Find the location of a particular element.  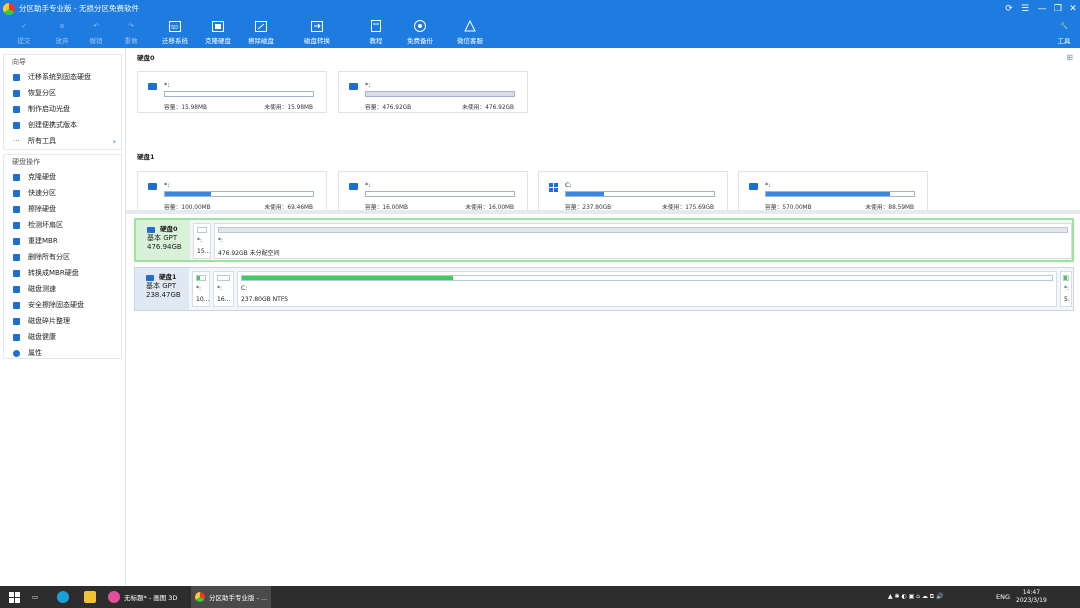

input-language: ENG is located at coordinates (1003, 597).